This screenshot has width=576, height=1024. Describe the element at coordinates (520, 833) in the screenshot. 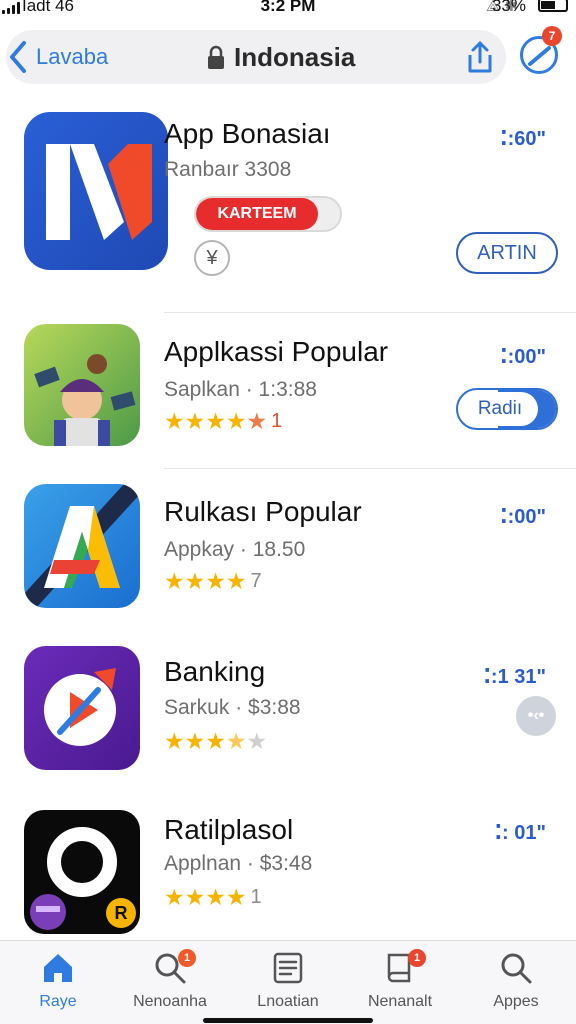

I see `app-price: ⁚: 01"` at that location.